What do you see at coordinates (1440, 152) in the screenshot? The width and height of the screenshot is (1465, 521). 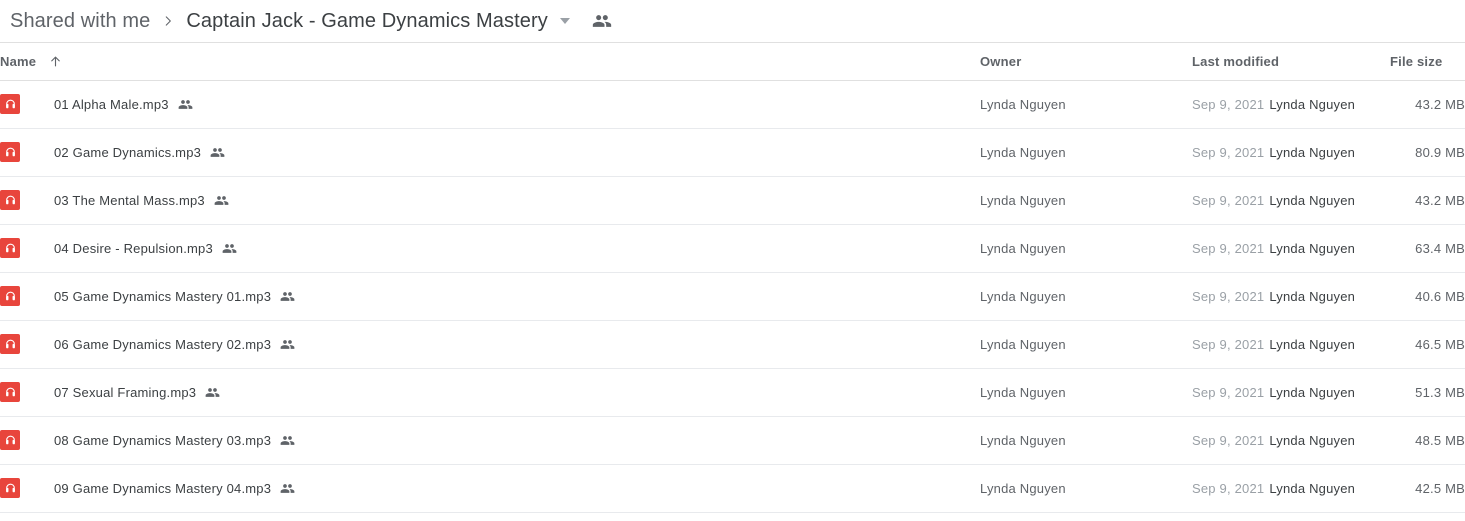 I see `file-size-cell: 80.9 MB` at bounding box center [1440, 152].